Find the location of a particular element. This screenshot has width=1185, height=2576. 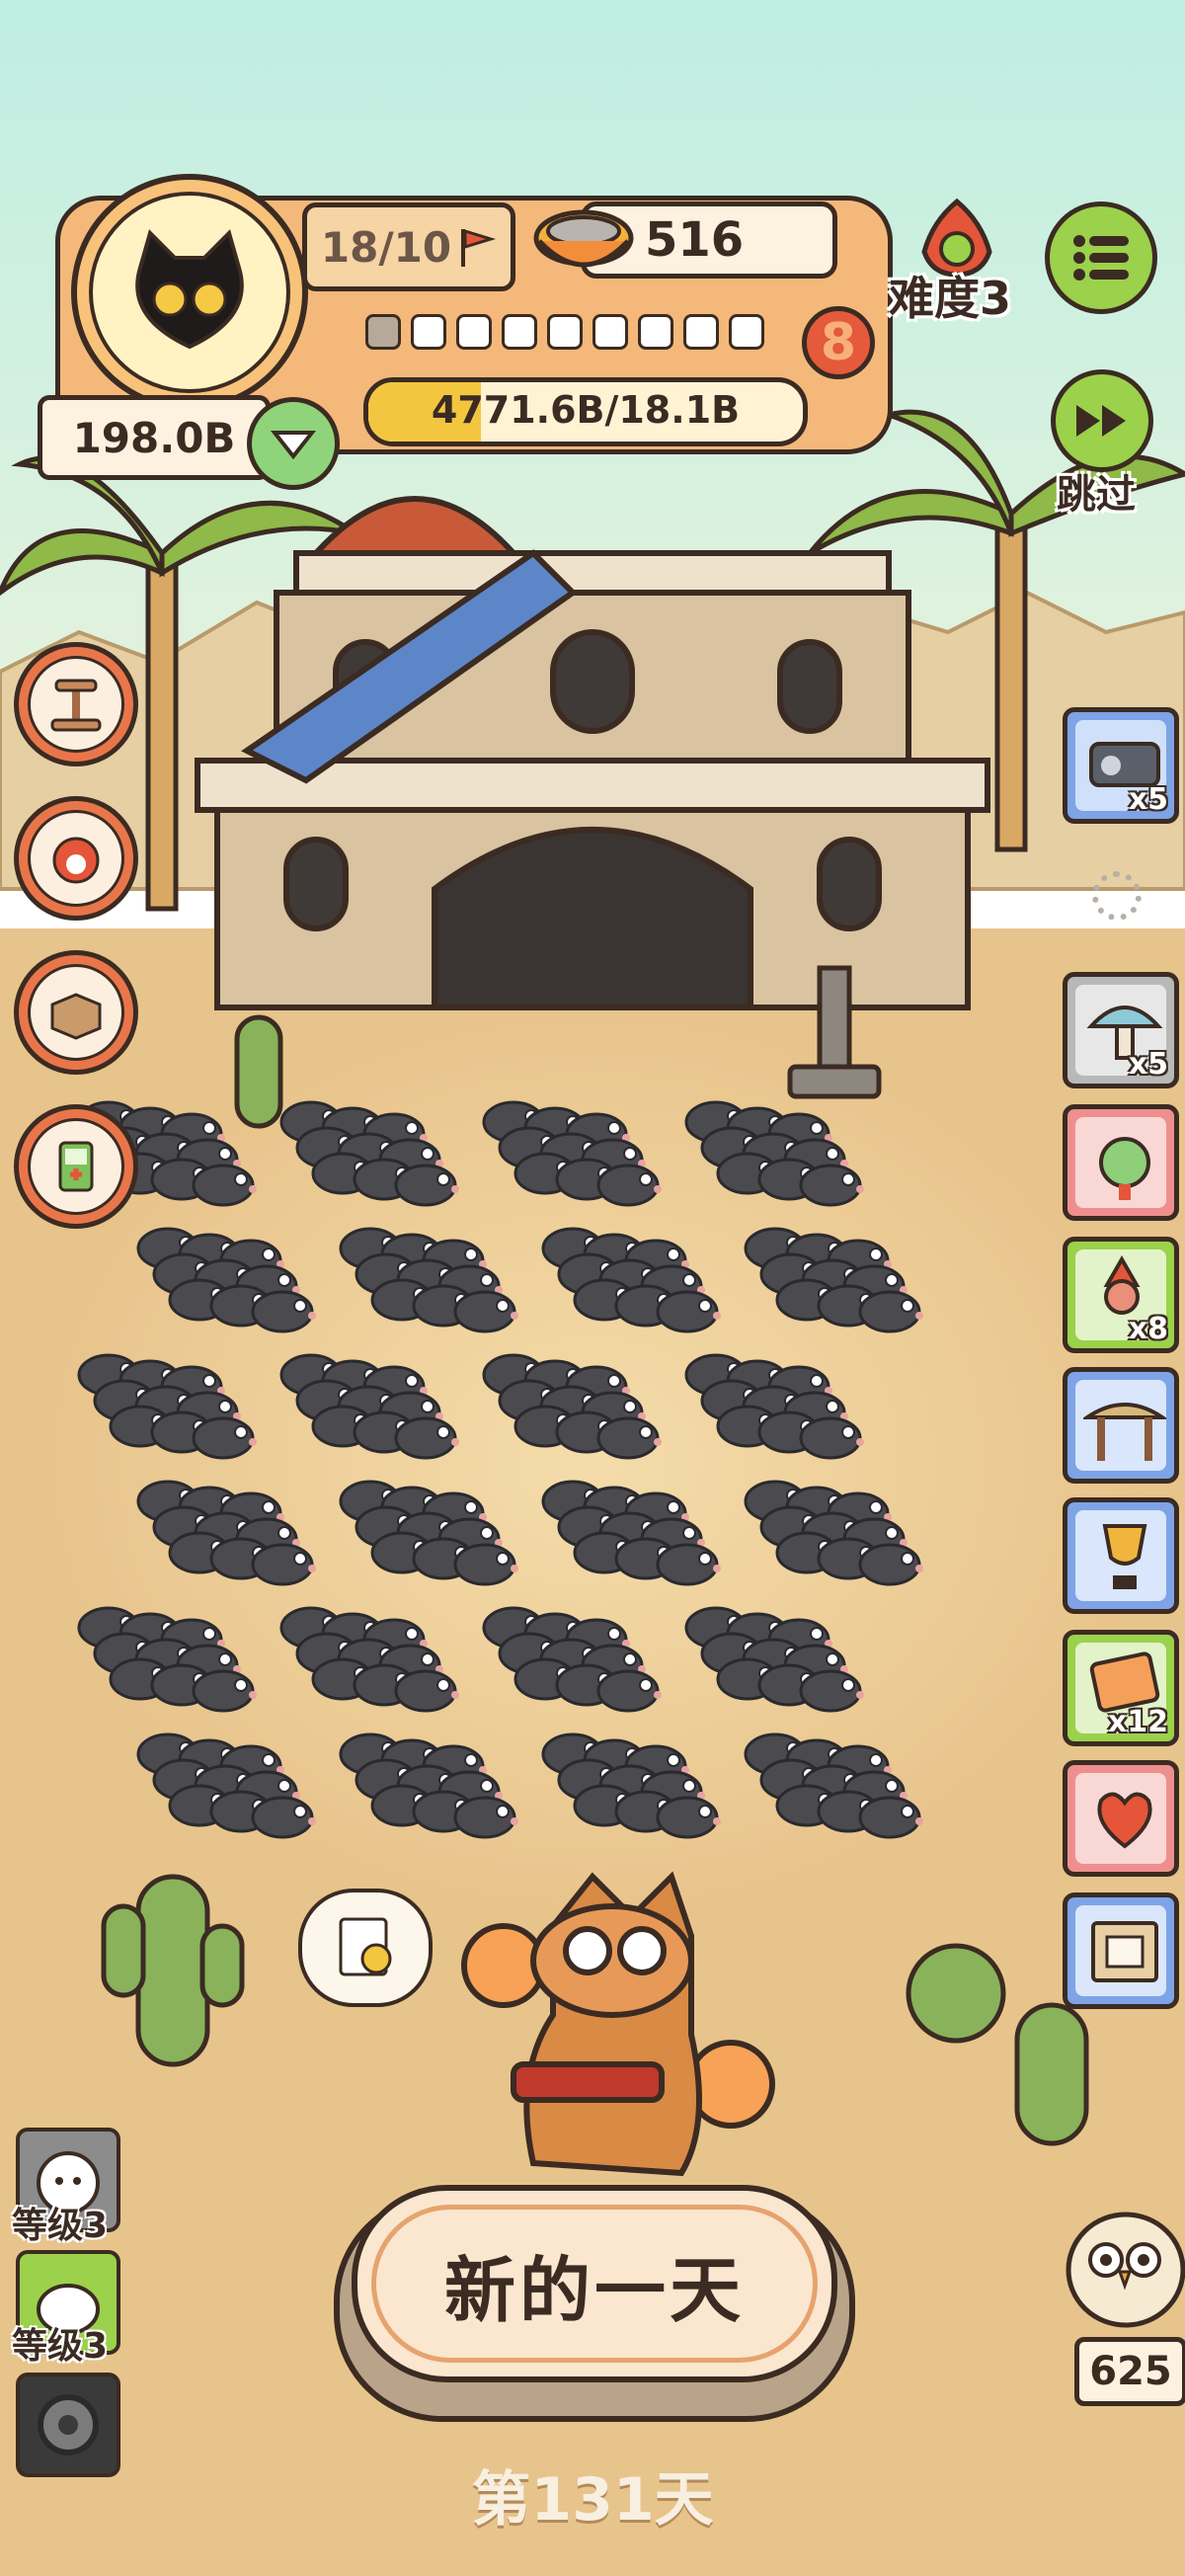

money-value: 198.0B is located at coordinates (154, 437).